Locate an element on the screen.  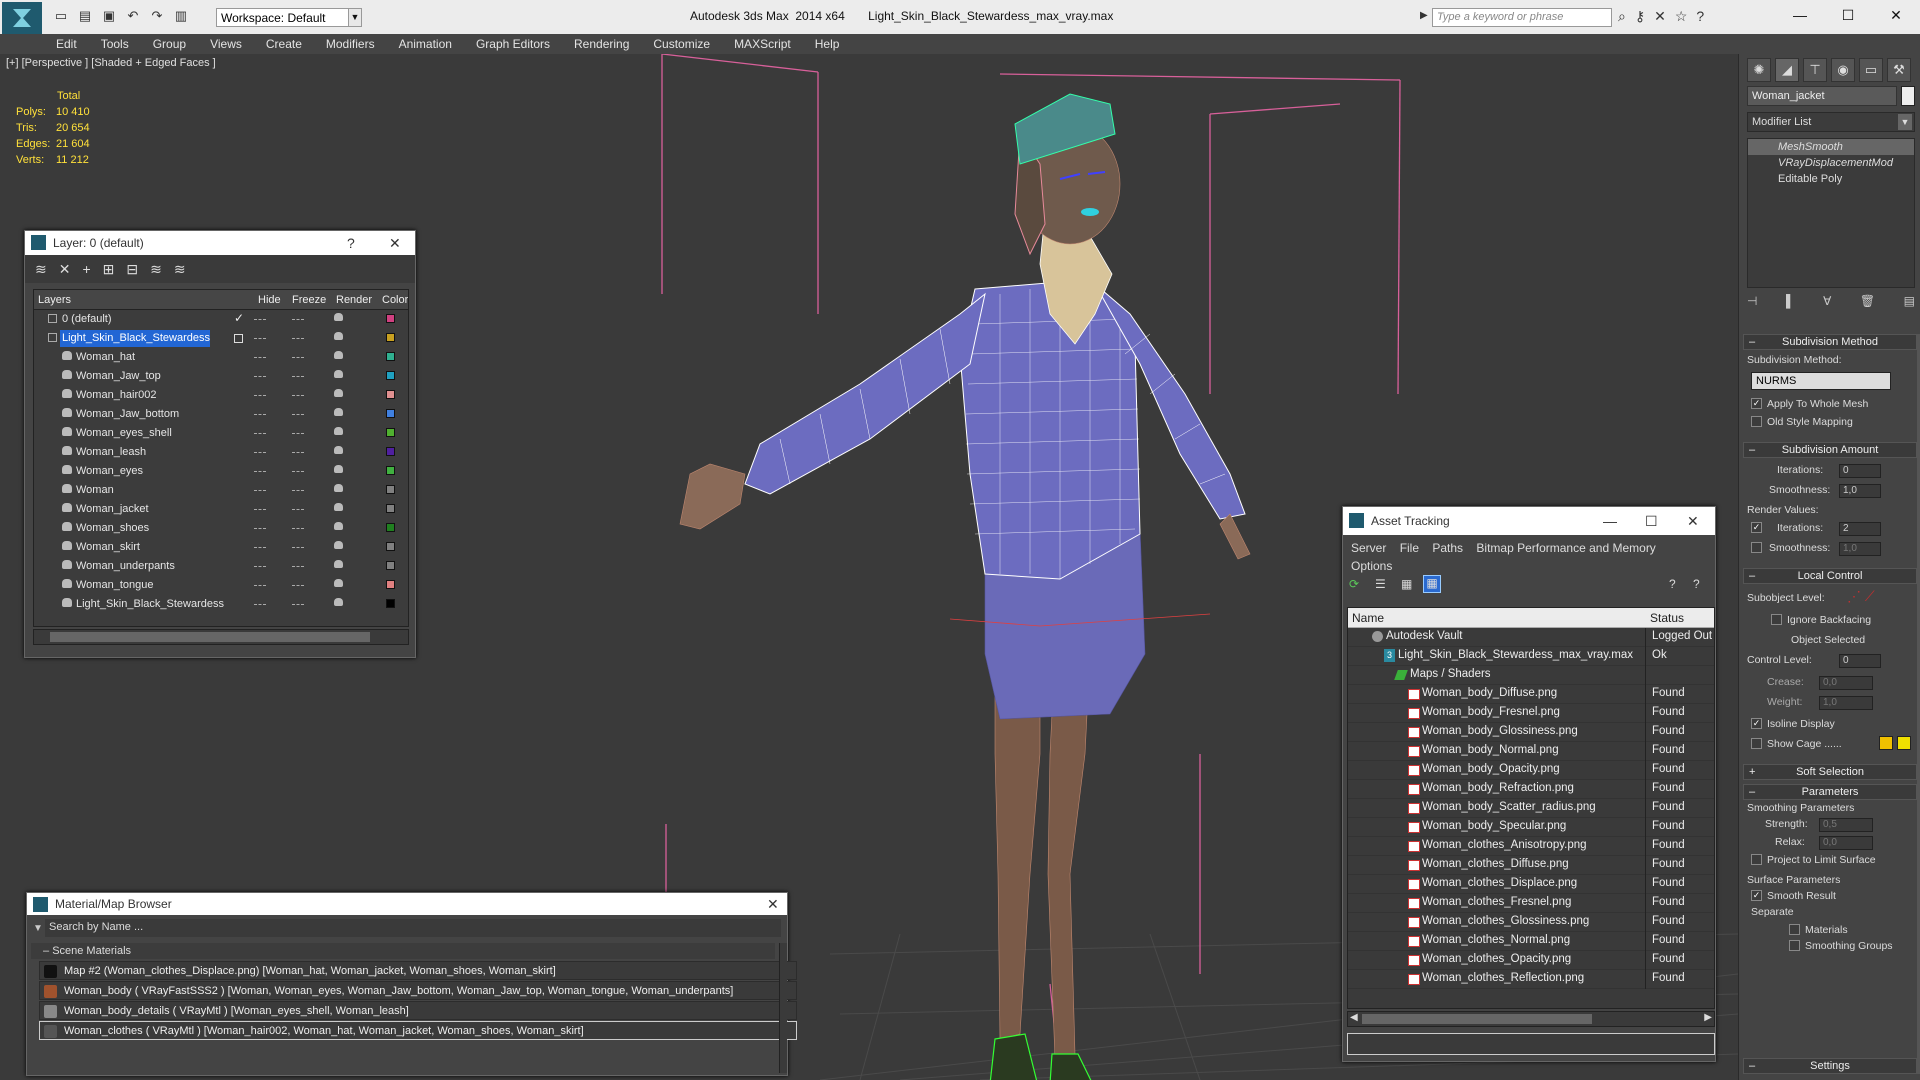
stack-item-editable-poly: Editable Poly is located at coordinates (1831, 179).